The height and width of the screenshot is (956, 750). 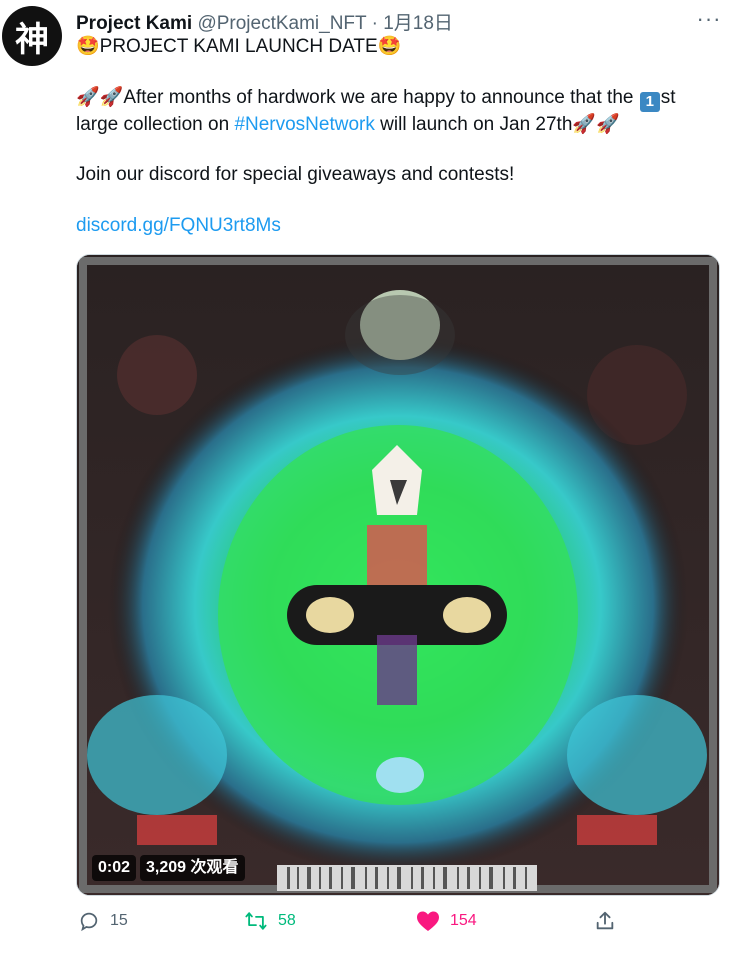 I want to click on tweet-header: Project Kami @ProjectKami_NFT · 1月18日, so click(x=264, y=21).